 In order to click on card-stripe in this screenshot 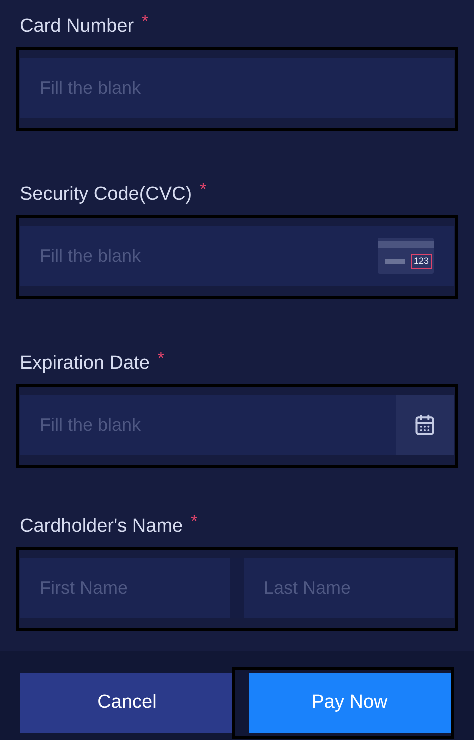, I will do `click(406, 244)`.